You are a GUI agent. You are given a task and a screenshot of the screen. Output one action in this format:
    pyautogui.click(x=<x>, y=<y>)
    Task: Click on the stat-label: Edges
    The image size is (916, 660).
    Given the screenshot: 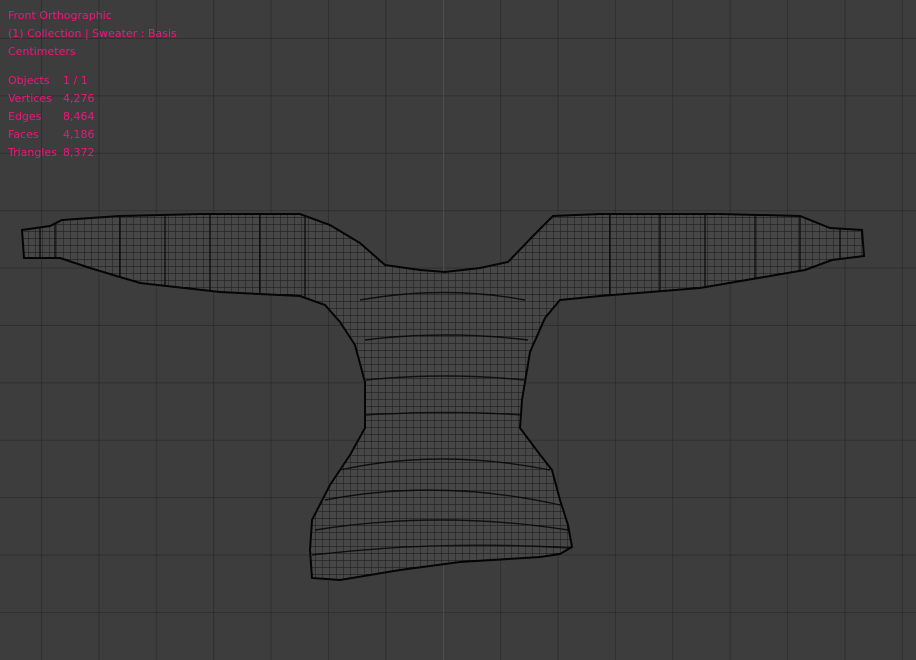 What is the action you would take?
    pyautogui.click(x=25, y=116)
    